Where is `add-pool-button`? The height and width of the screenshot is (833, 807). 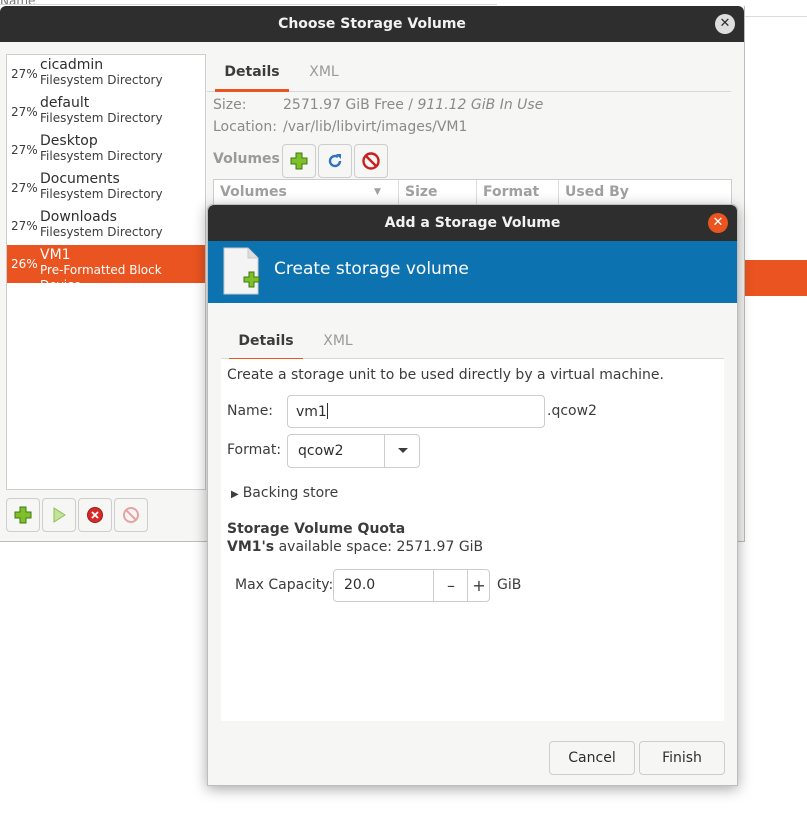 add-pool-button is located at coordinates (23, 515).